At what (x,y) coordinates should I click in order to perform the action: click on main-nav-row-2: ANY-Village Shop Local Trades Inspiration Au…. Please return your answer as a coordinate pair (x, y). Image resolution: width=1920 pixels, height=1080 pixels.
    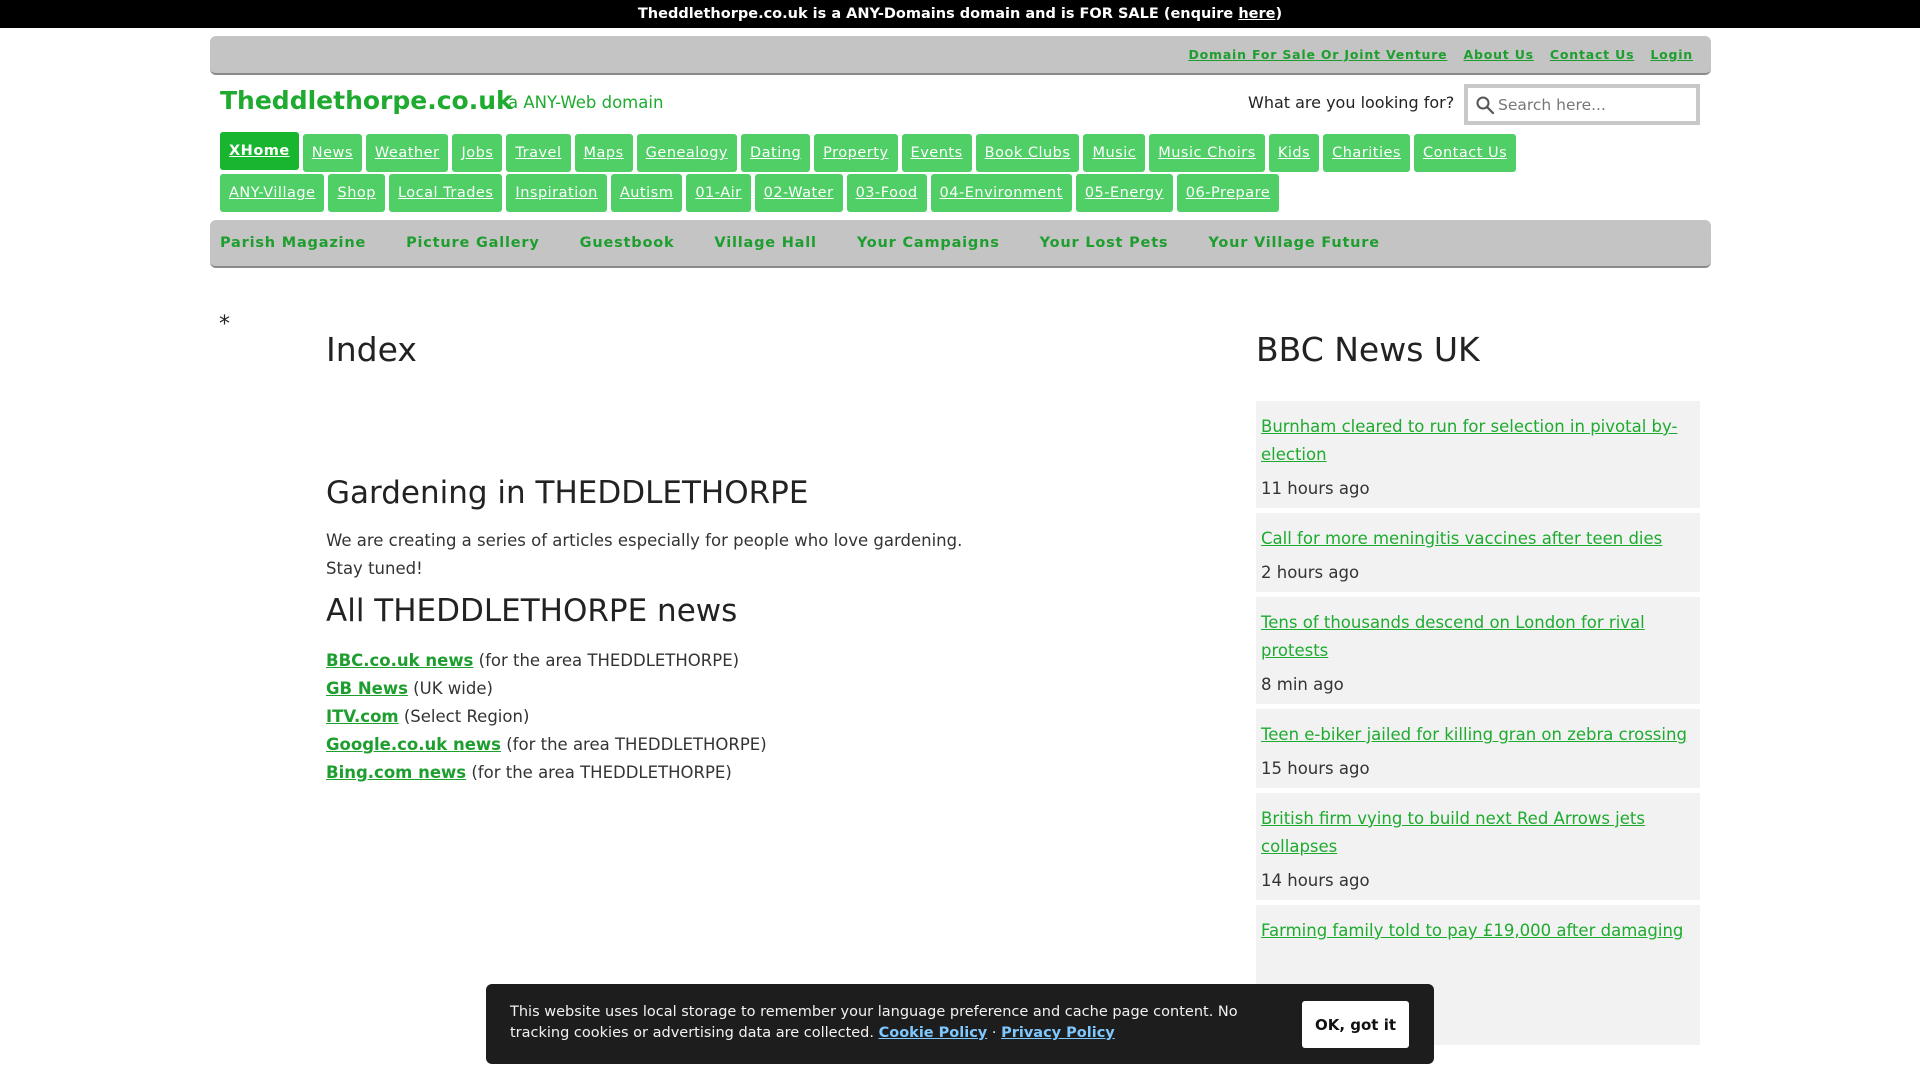
    Looking at the image, I should click on (750, 193).